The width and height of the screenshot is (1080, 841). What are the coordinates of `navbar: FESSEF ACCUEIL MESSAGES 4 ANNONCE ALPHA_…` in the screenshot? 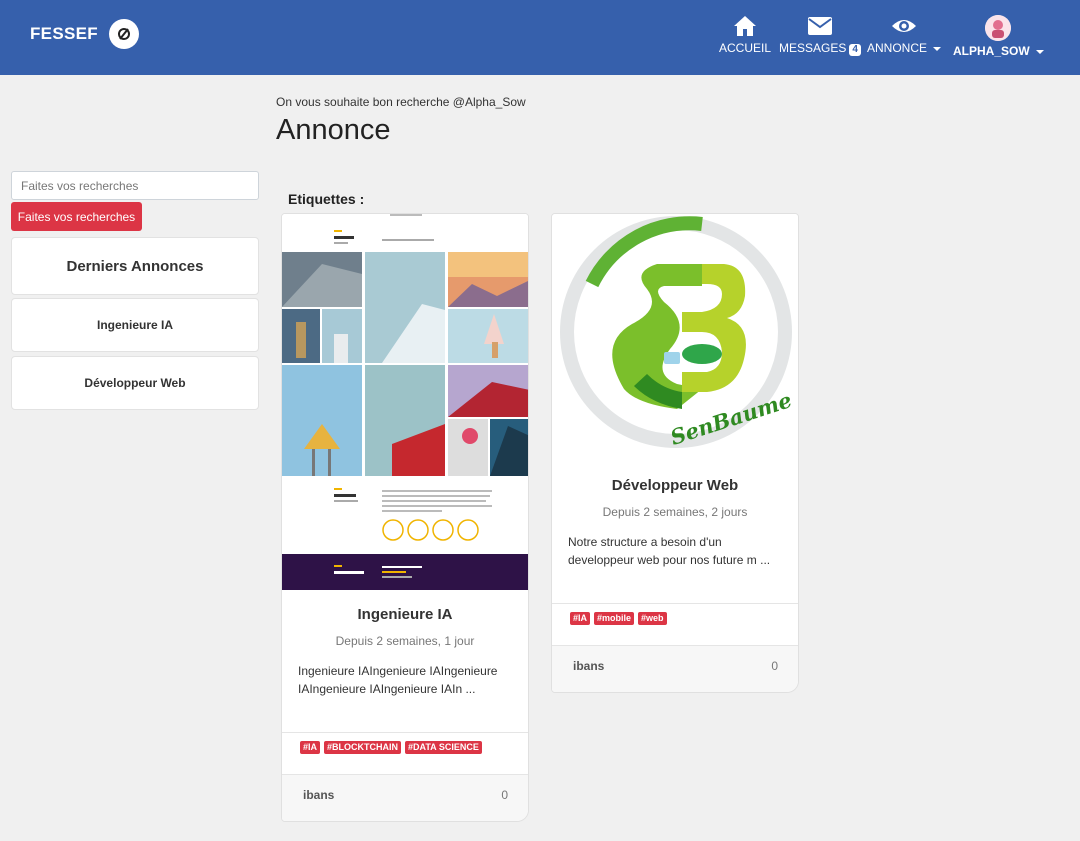 It's located at (540, 37).